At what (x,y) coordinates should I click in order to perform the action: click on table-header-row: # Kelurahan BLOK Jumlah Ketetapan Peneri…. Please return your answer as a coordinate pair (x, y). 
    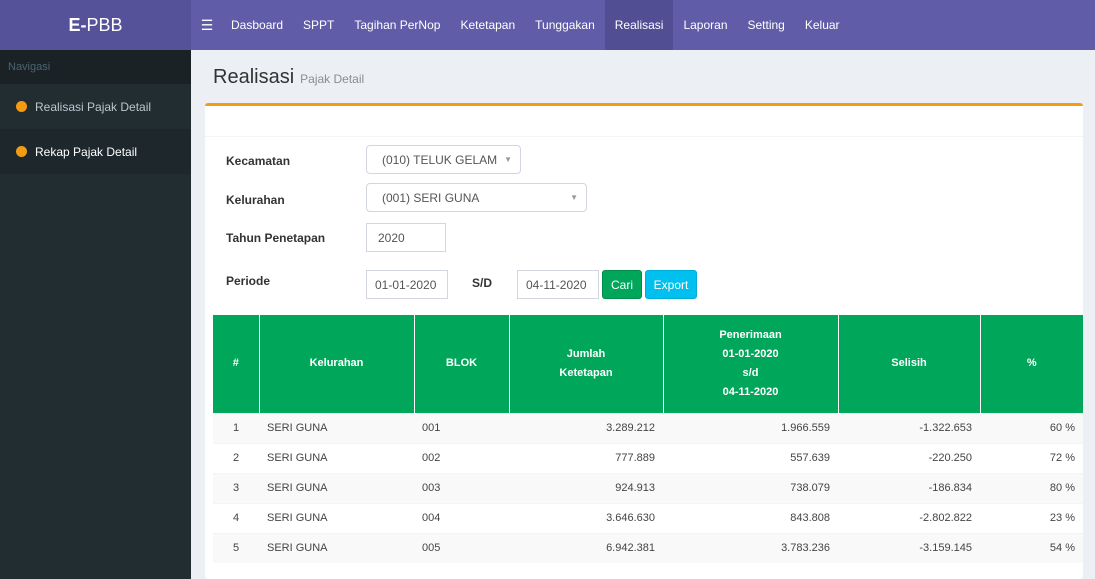
    Looking at the image, I should click on (648, 364).